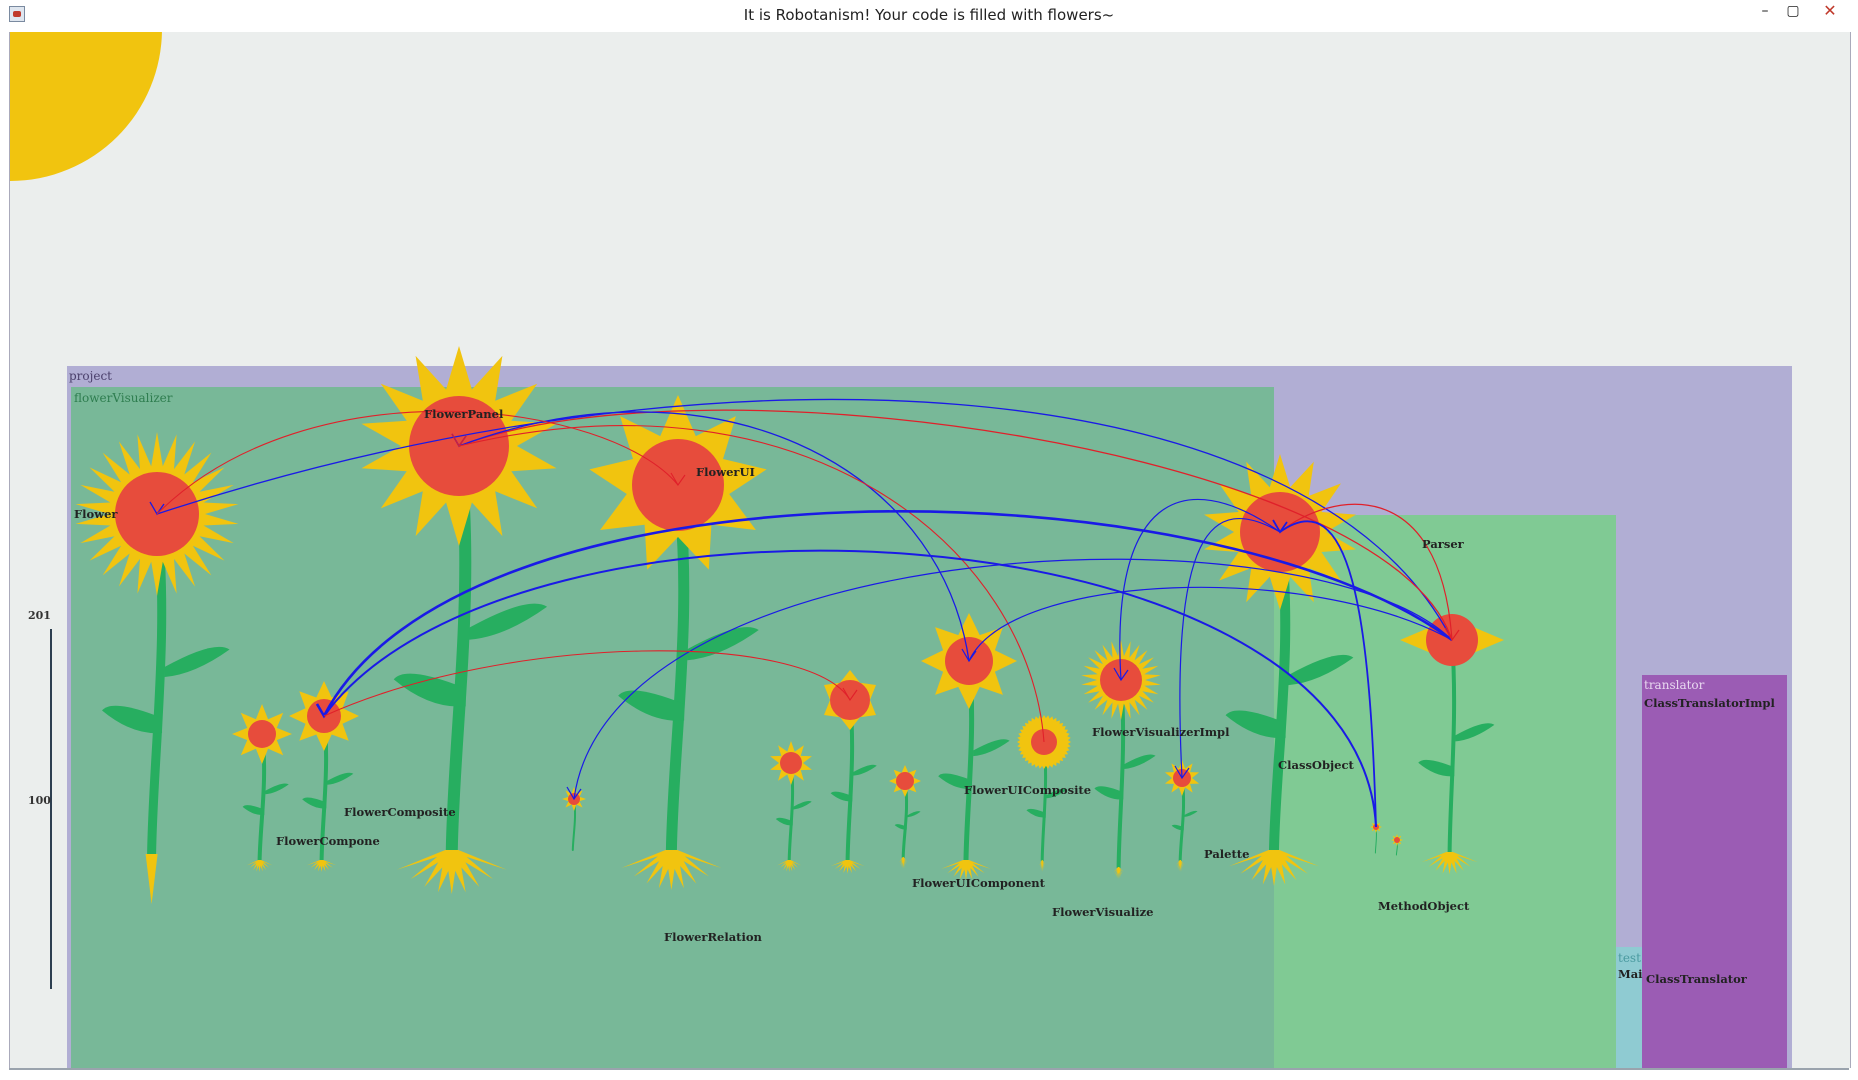  What do you see at coordinates (802, 805) in the screenshot?
I see `leaf-floweruicomponent-right` at bounding box center [802, 805].